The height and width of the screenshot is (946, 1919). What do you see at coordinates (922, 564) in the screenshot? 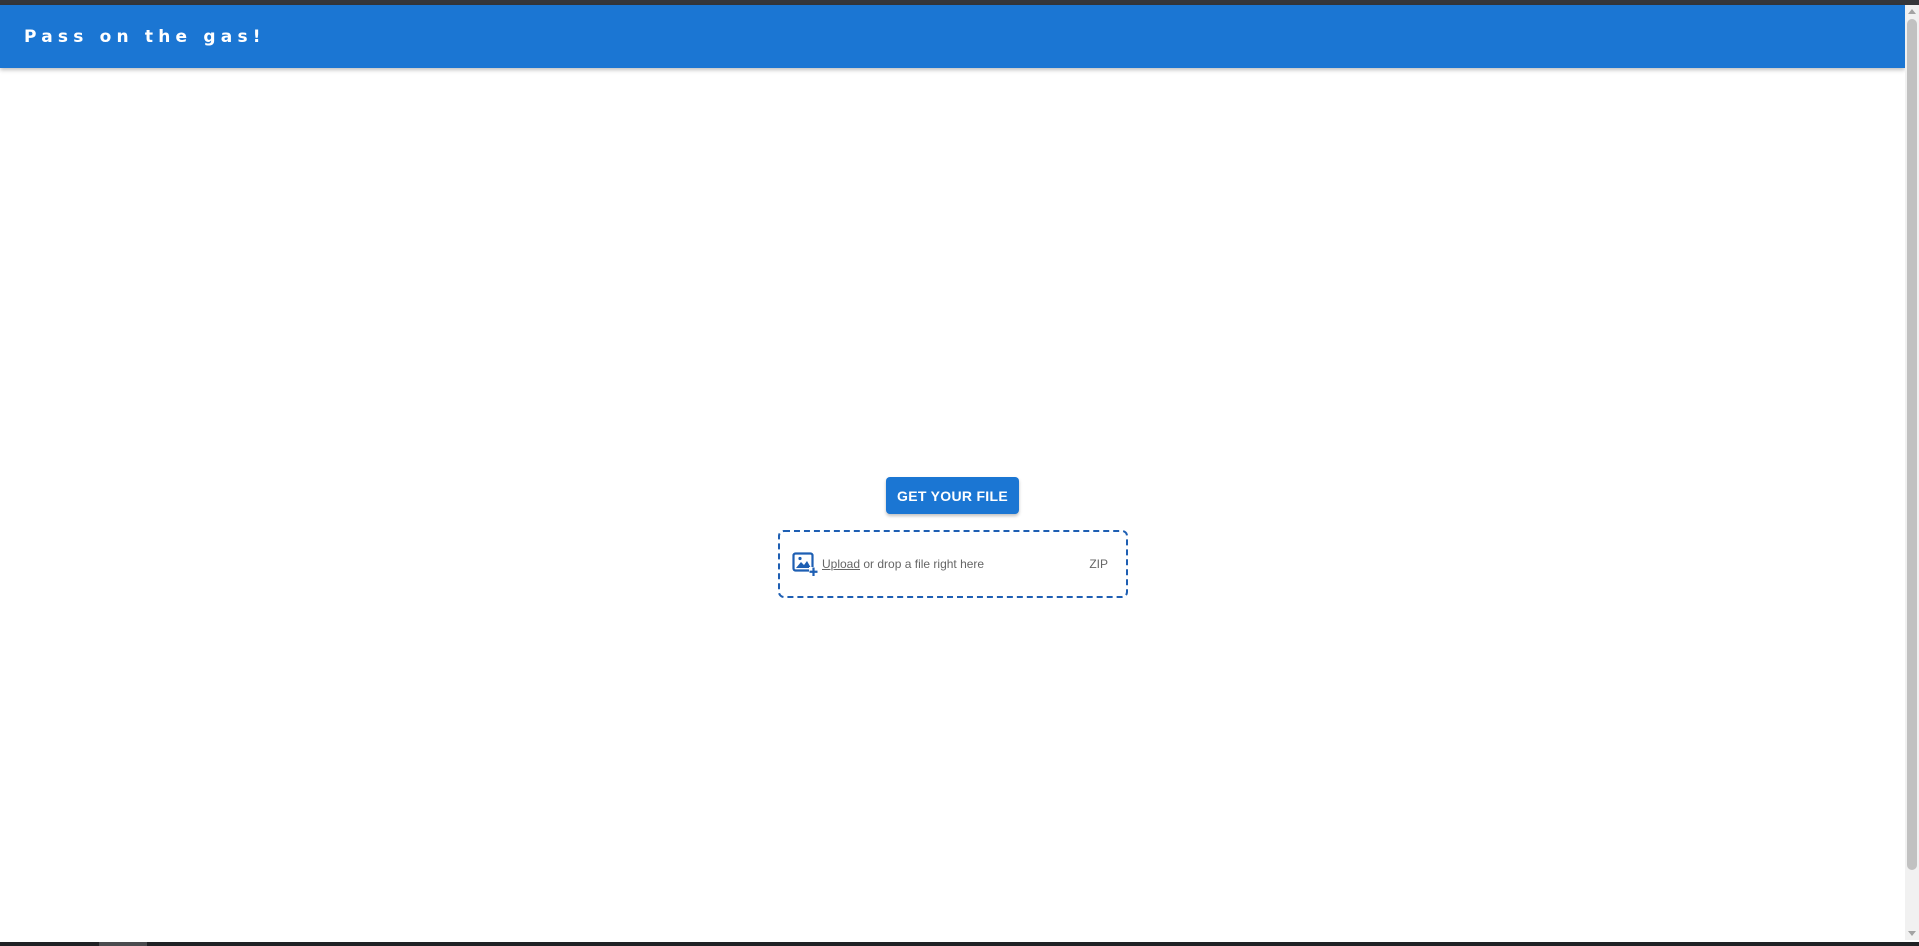
I see `drop-text: or drop a file right here` at bounding box center [922, 564].